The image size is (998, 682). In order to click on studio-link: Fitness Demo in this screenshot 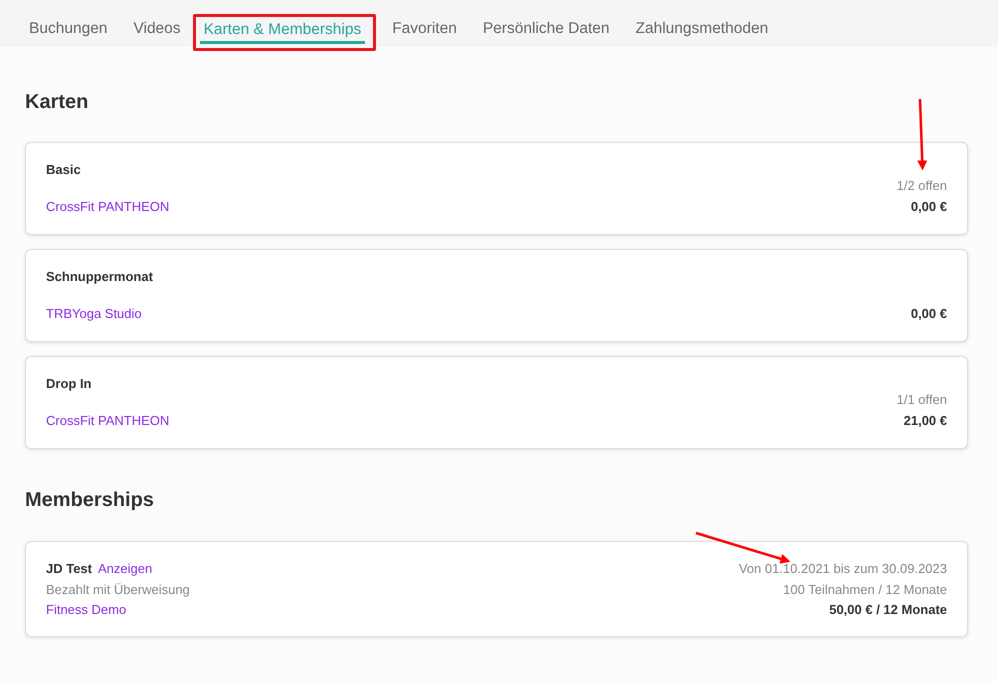, I will do `click(86, 609)`.